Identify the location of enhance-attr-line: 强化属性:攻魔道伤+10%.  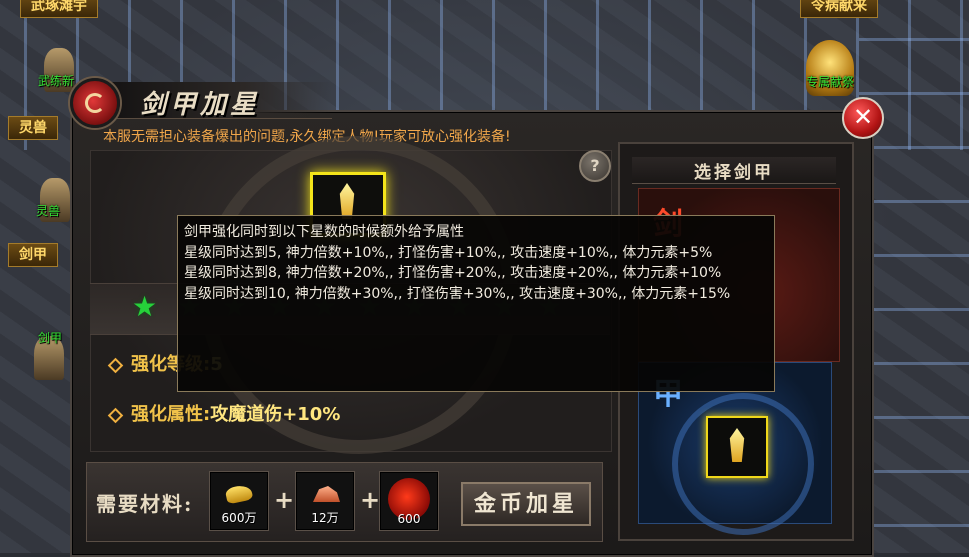
(224, 413).